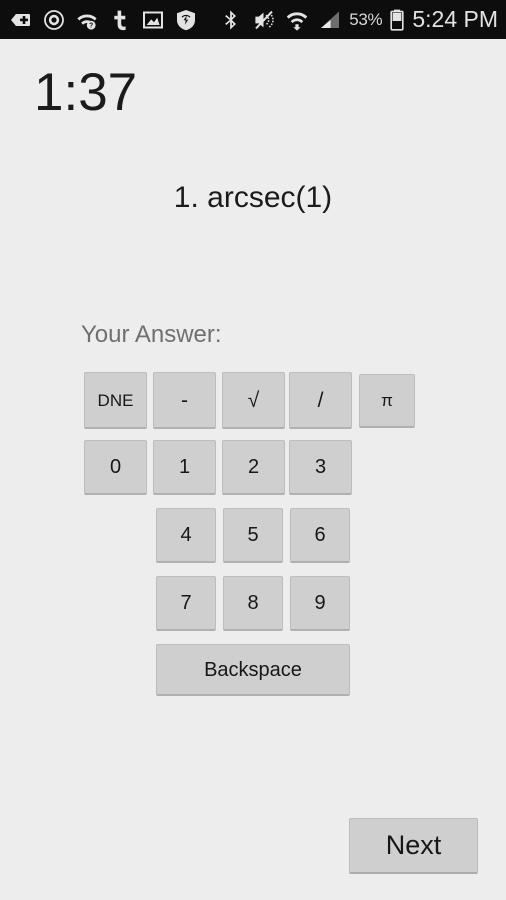  Describe the element at coordinates (115, 467) in the screenshot. I see `key-0: 0` at that location.